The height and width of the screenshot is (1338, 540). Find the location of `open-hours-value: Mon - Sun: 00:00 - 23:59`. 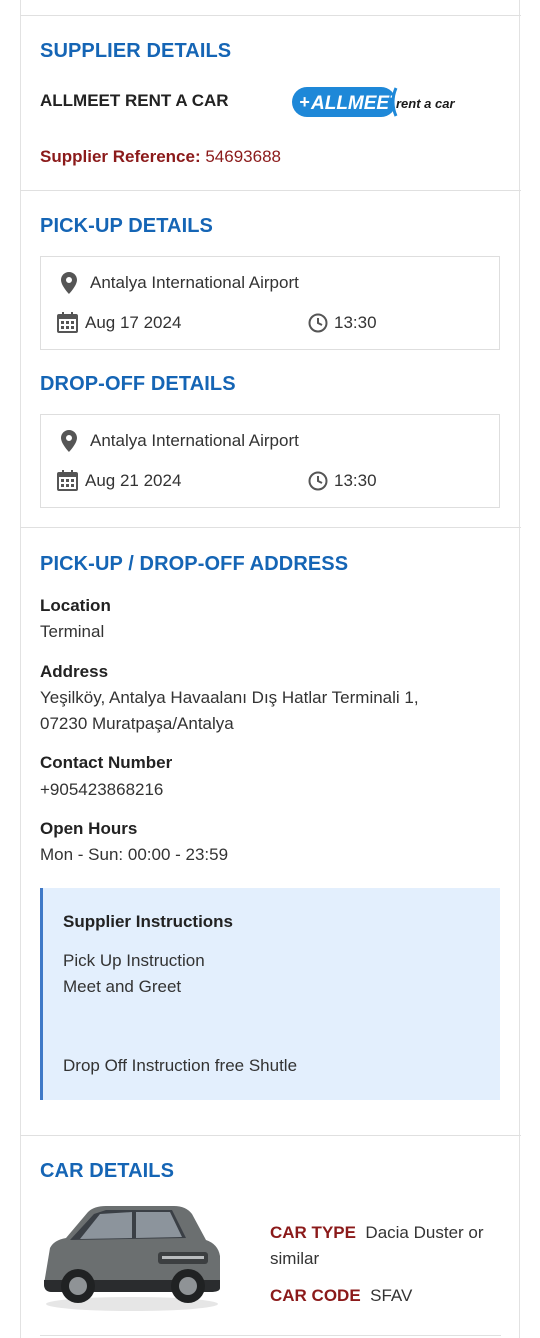

open-hours-value: Mon - Sun: 00:00 - 23:59 is located at coordinates (134, 854).